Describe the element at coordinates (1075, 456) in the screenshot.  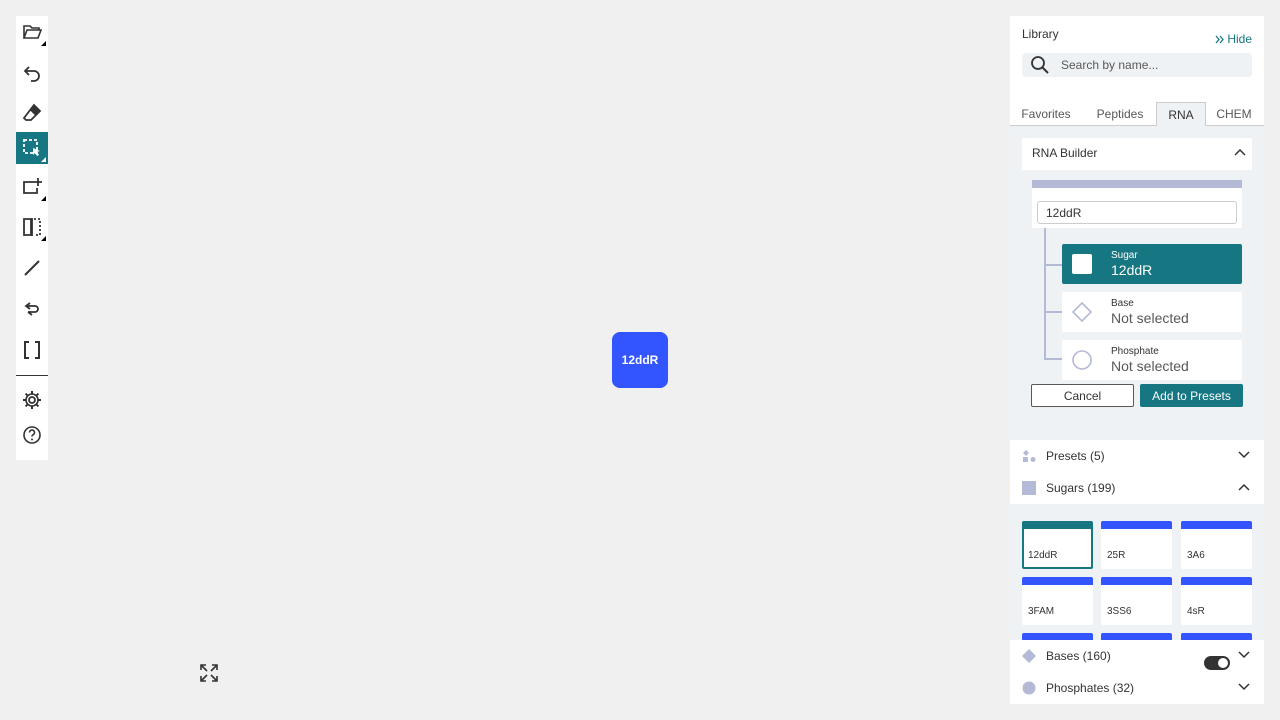
I see `presets-label: Presets (5)` at that location.